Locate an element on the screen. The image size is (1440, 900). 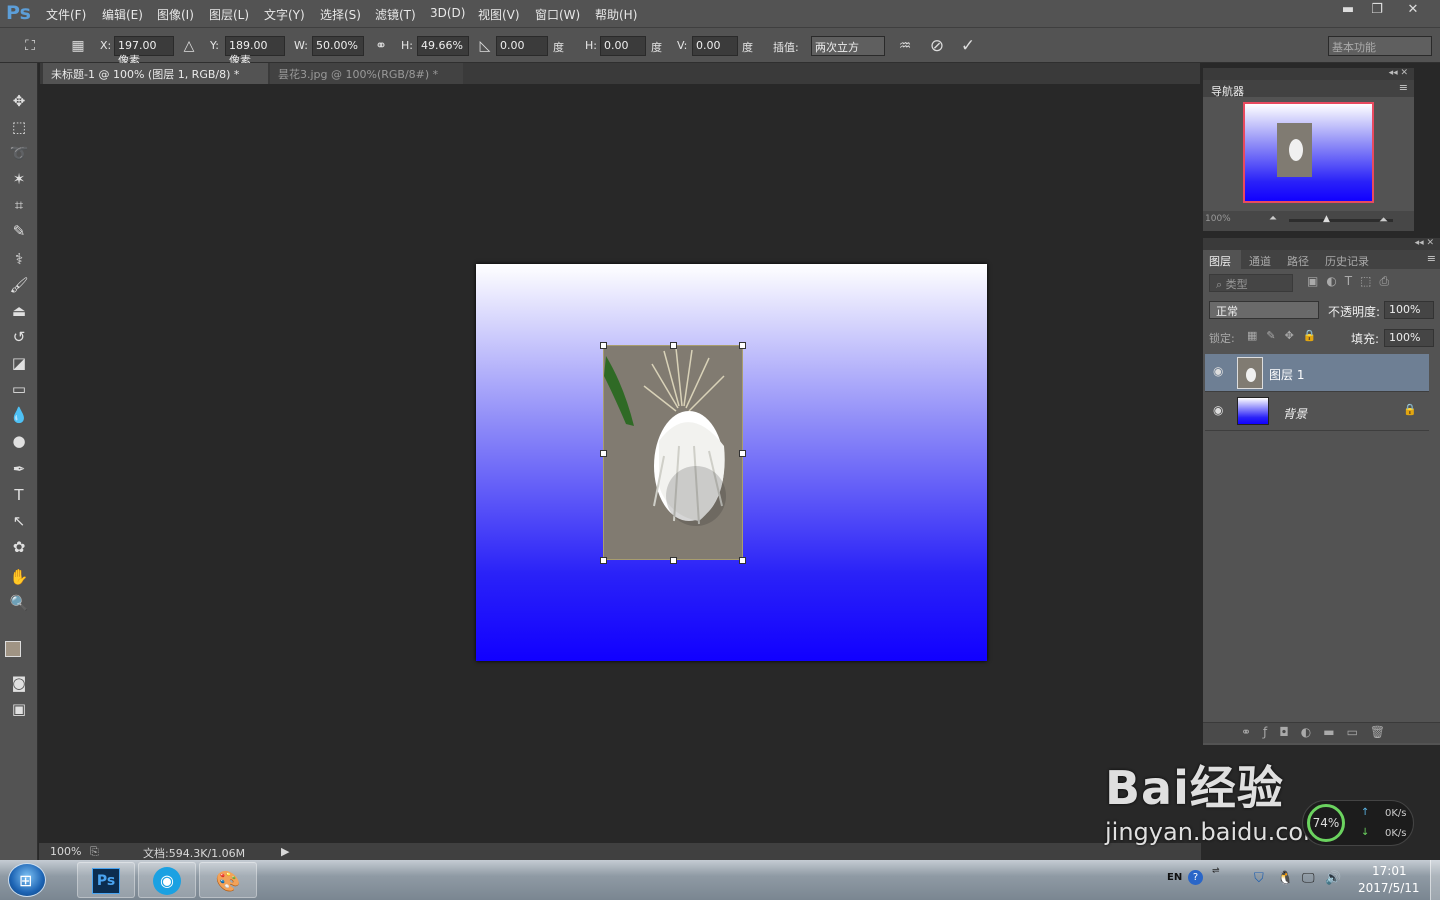
workspace-select: 基本功能 is located at coordinates (1380, 46).